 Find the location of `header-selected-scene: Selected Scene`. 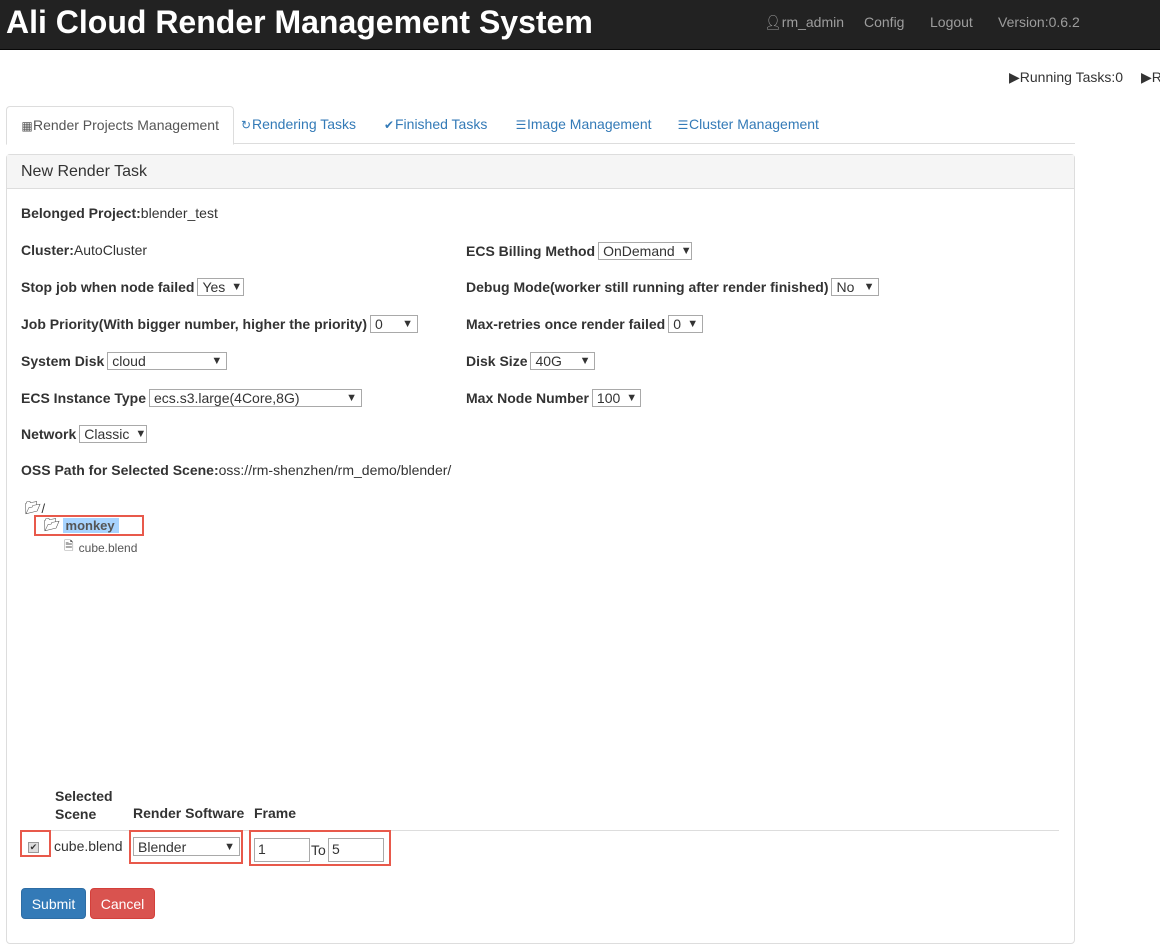

header-selected-scene: Selected Scene is located at coordinates (84, 805).